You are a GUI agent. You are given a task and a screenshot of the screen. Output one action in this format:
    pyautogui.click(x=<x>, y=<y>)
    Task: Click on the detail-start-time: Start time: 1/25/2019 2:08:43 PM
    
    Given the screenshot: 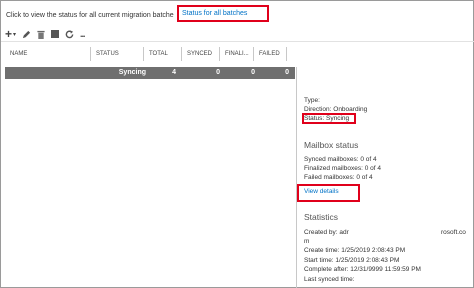 What is the action you would take?
    pyautogui.click(x=352, y=260)
    